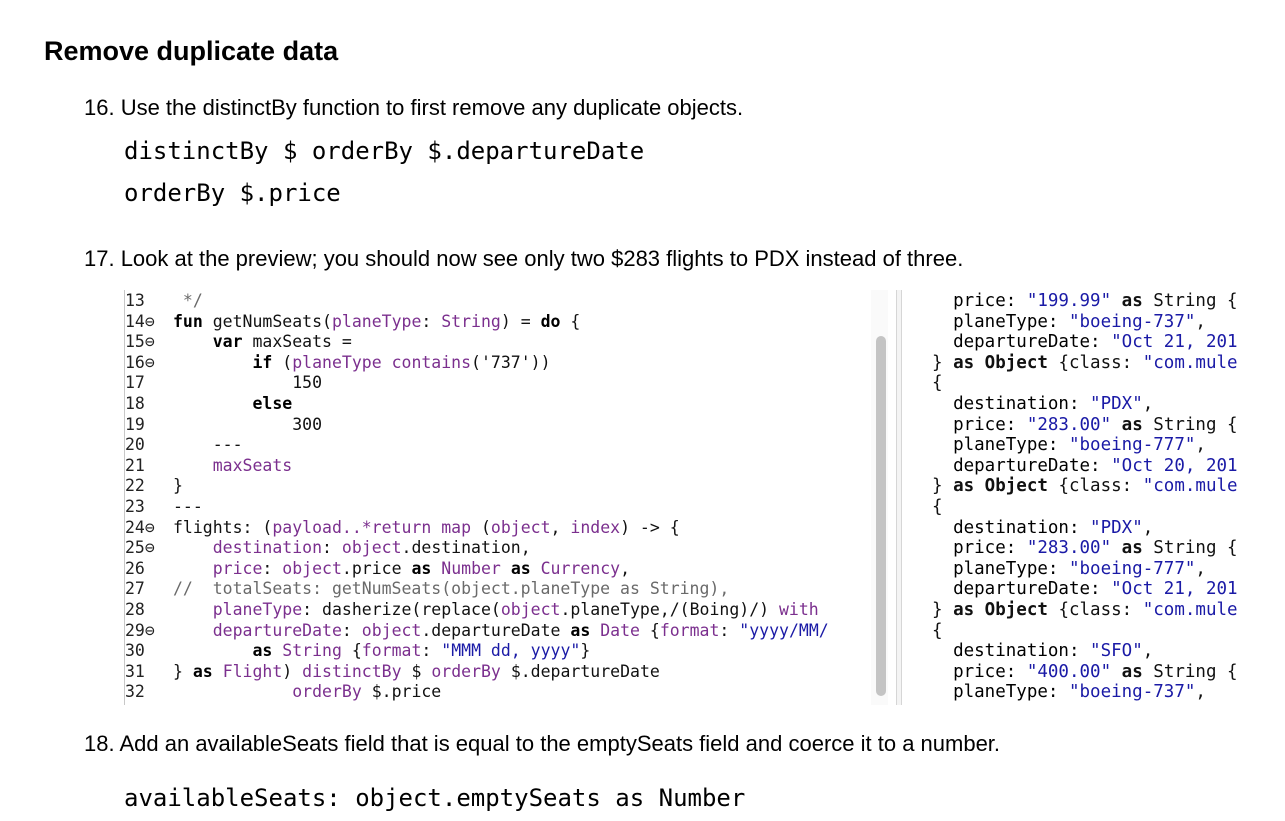 The image size is (1285, 821). I want to click on code-line: if (planeType contains('737')), so click(361, 362).